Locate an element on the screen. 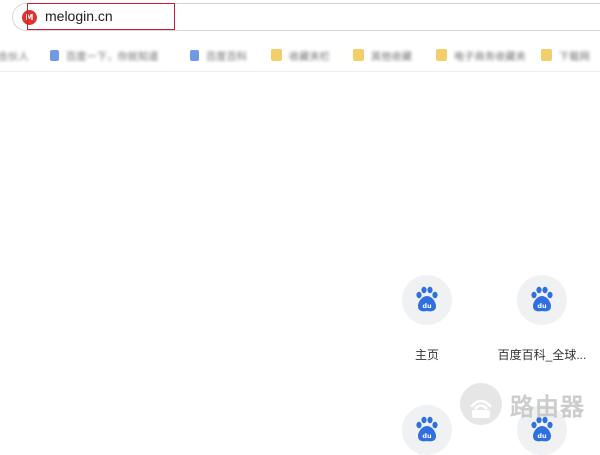  bookmark-item: 收藏夹栏 is located at coordinates (307, 55).